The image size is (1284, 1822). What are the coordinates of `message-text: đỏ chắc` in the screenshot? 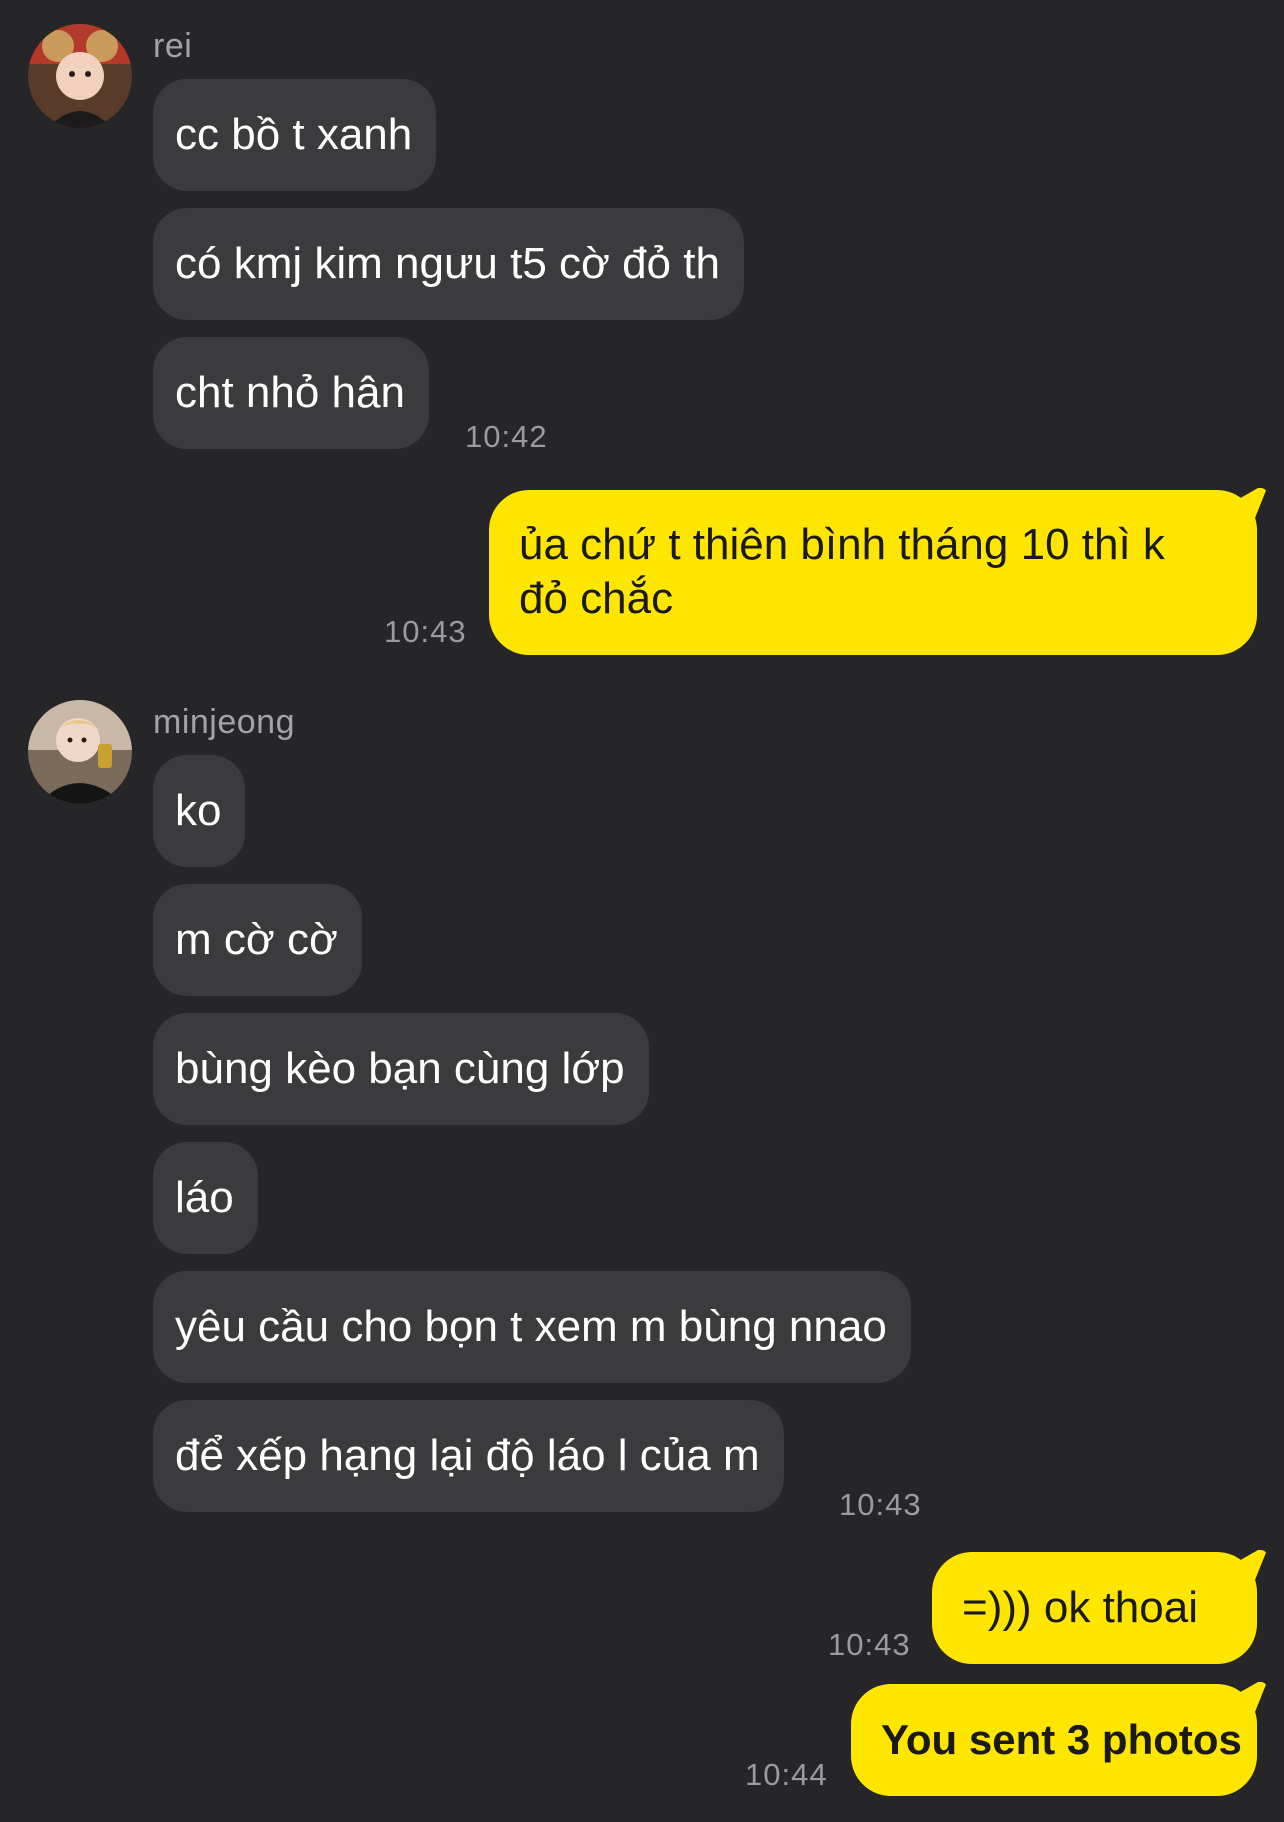 It's located at (596, 598).